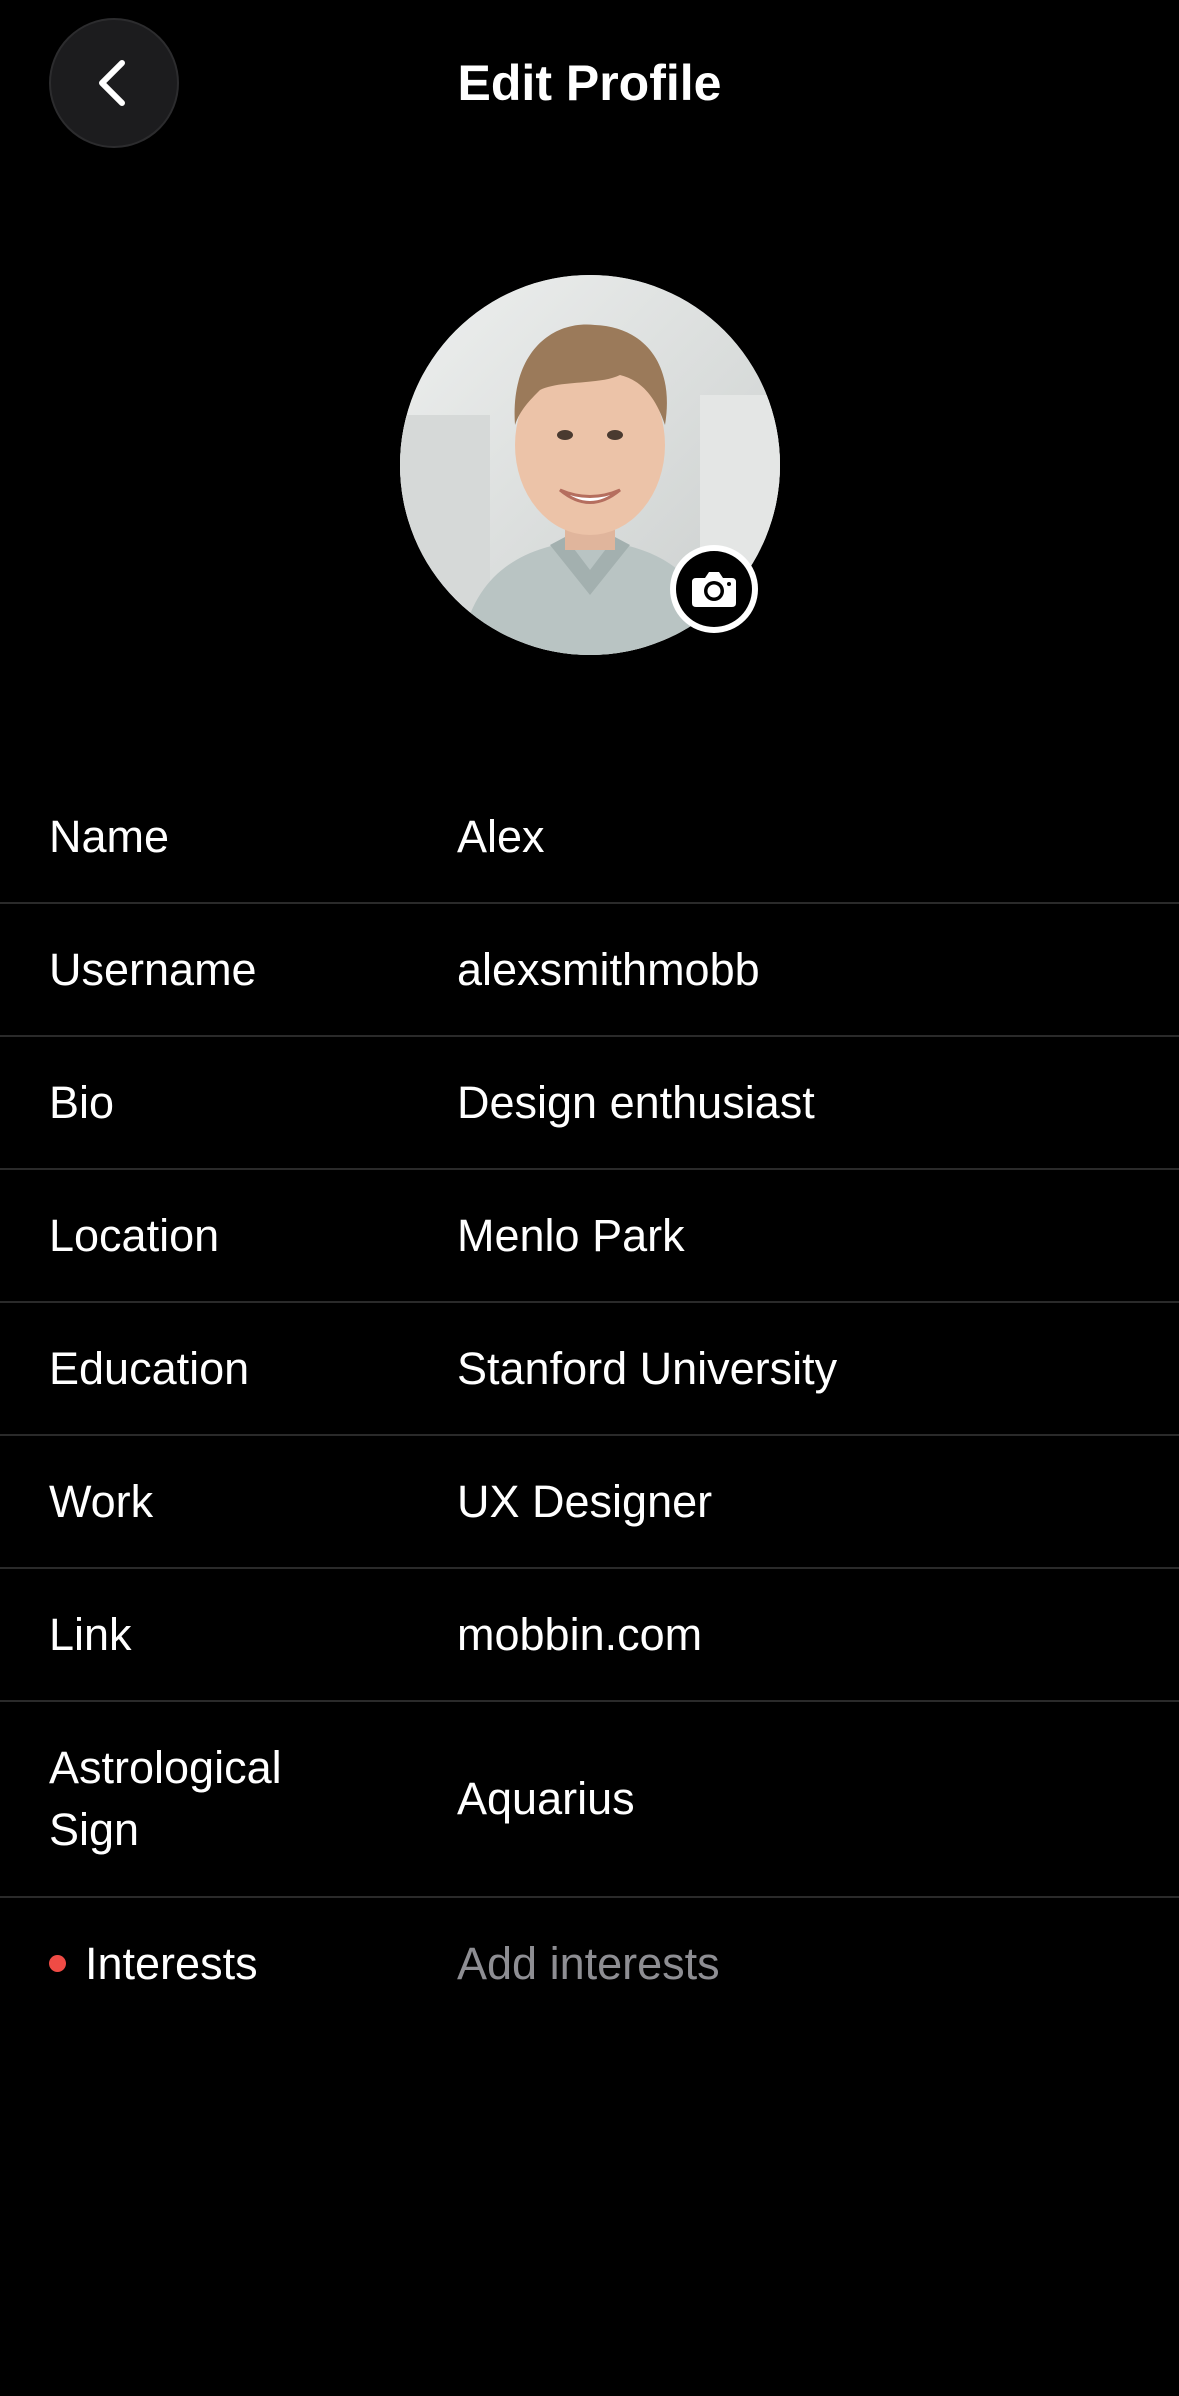  What do you see at coordinates (798, 970) in the screenshot?
I see `field-value: alexsmithmobb` at bounding box center [798, 970].